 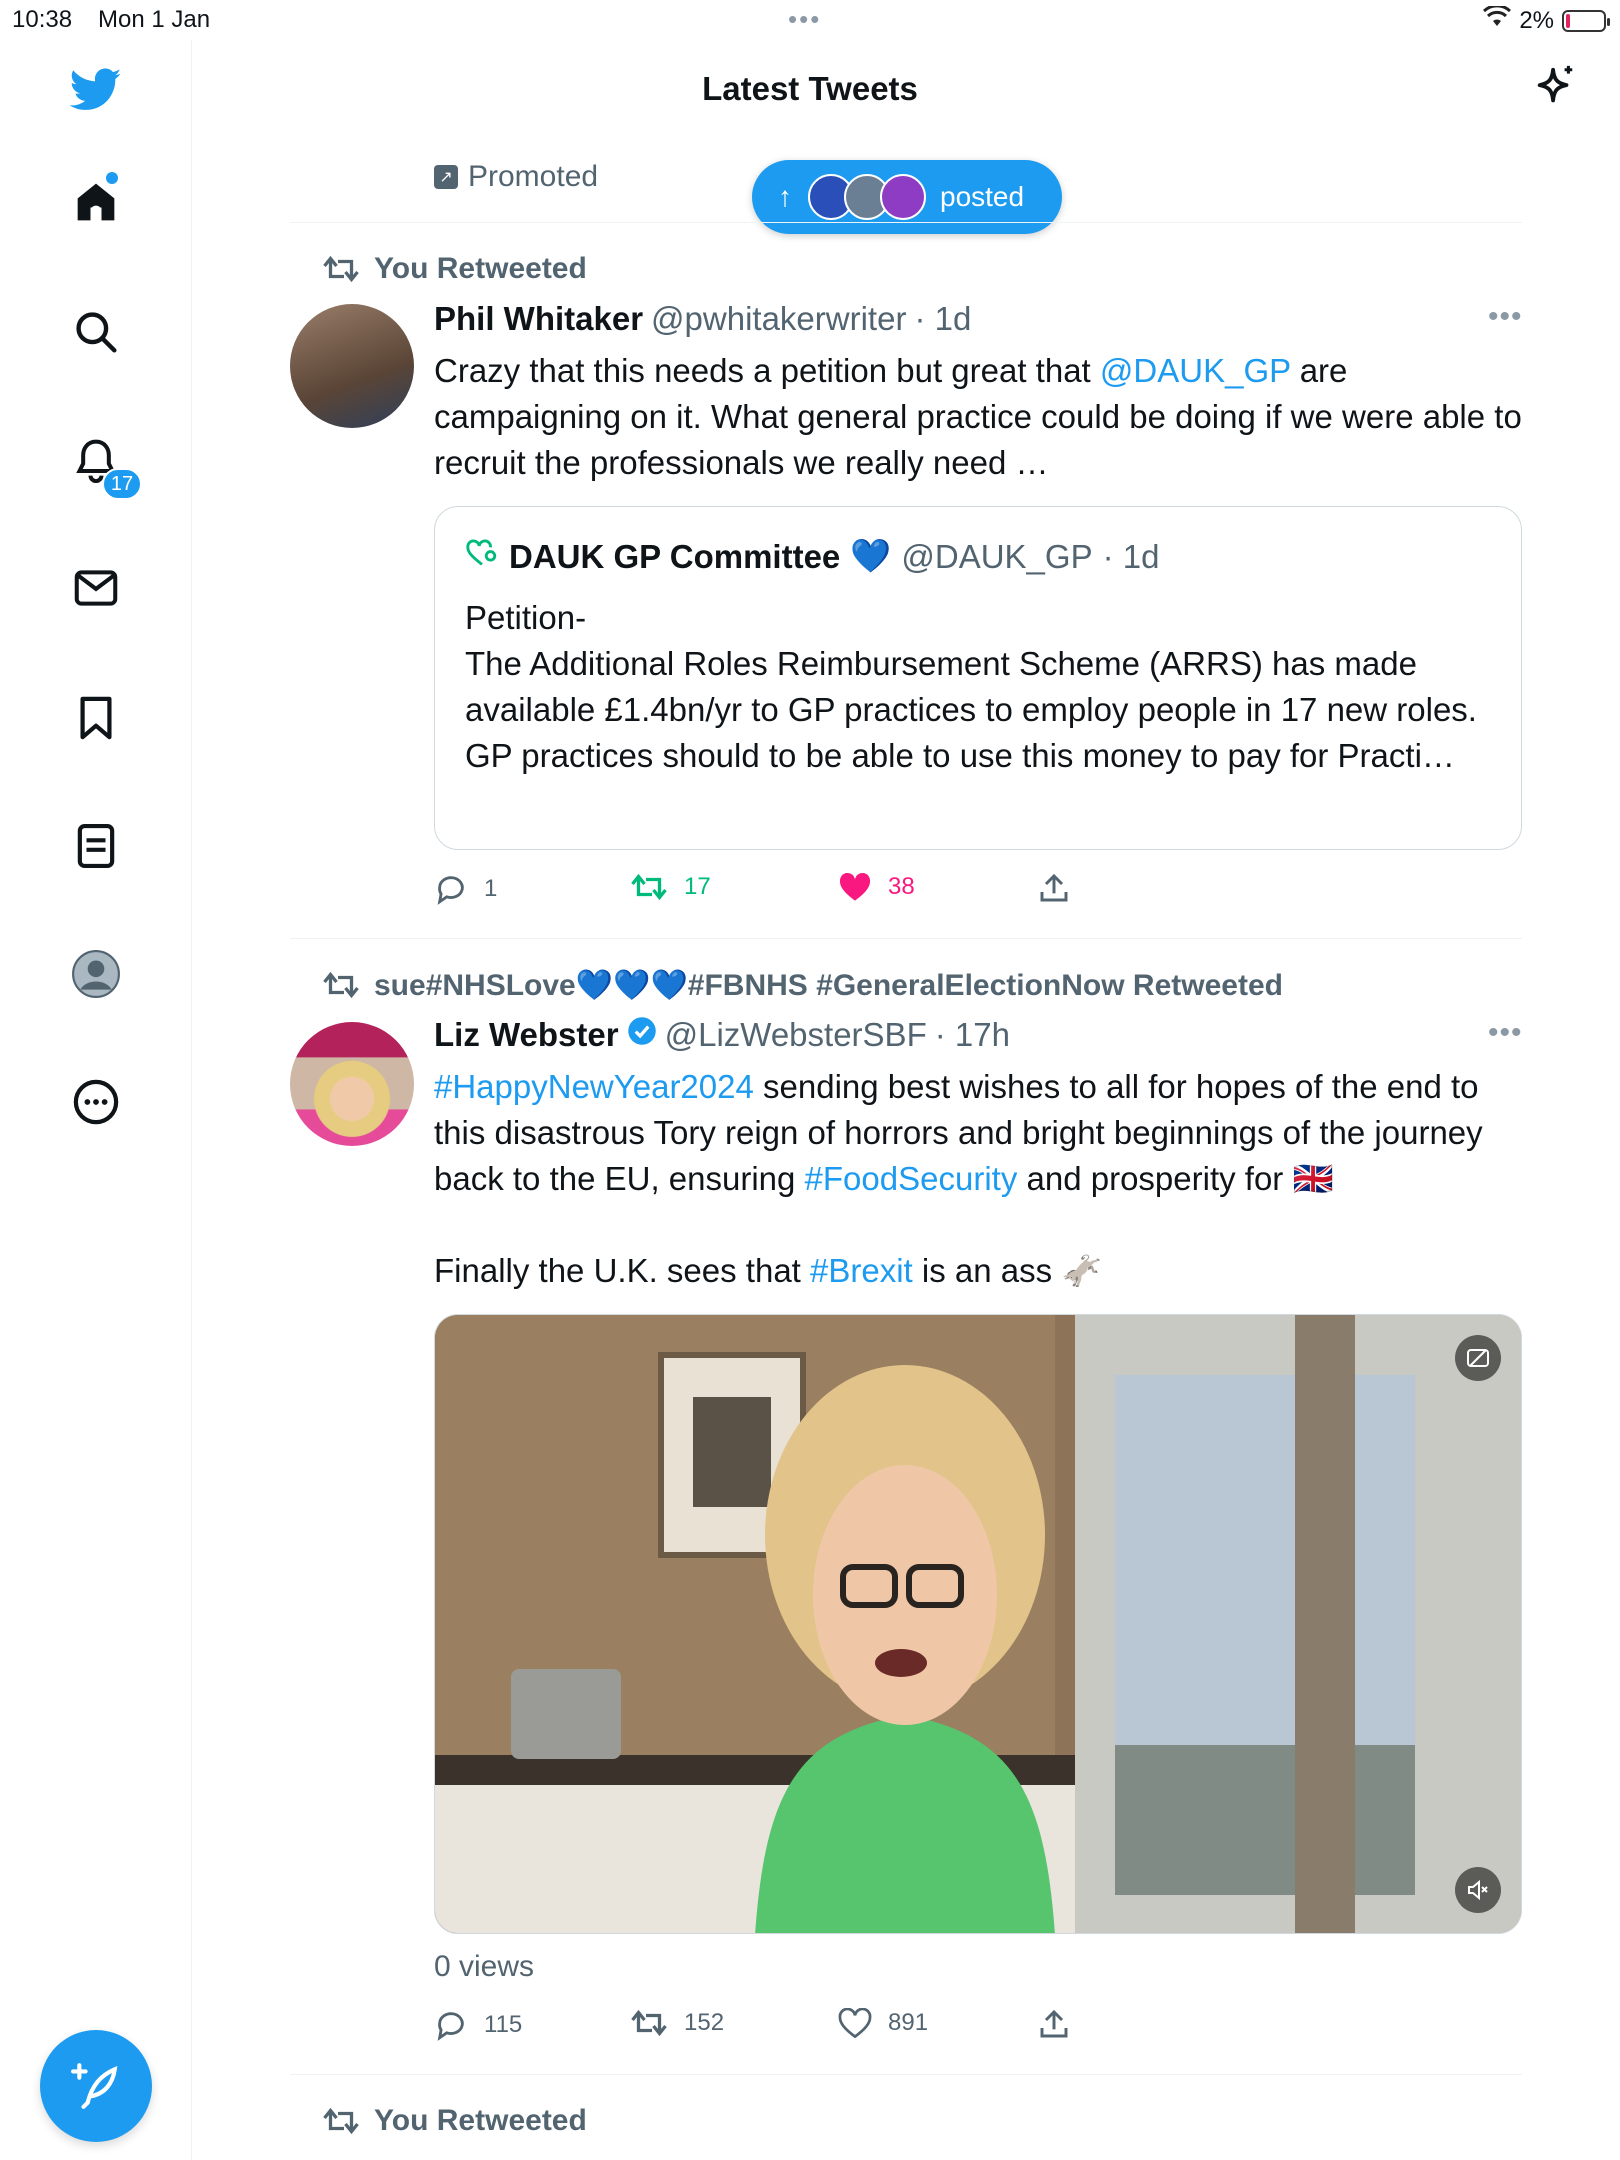 I want to click on notifications-badge: 17, so click(x=122, y=484).